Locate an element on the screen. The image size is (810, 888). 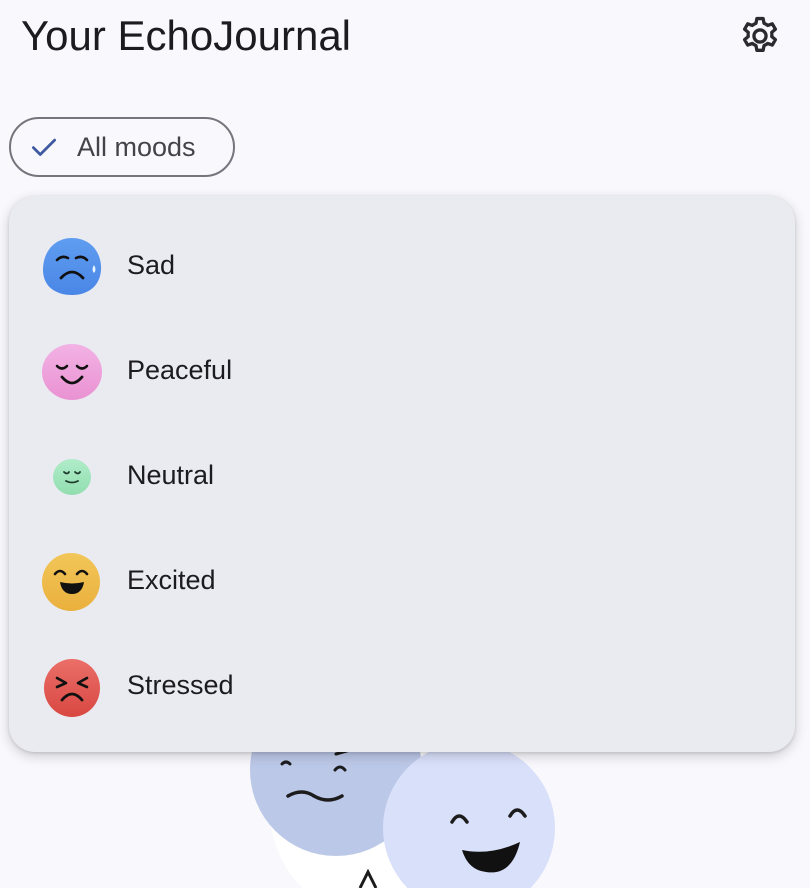
sad-face-icon is located at coordinates (72, 266).